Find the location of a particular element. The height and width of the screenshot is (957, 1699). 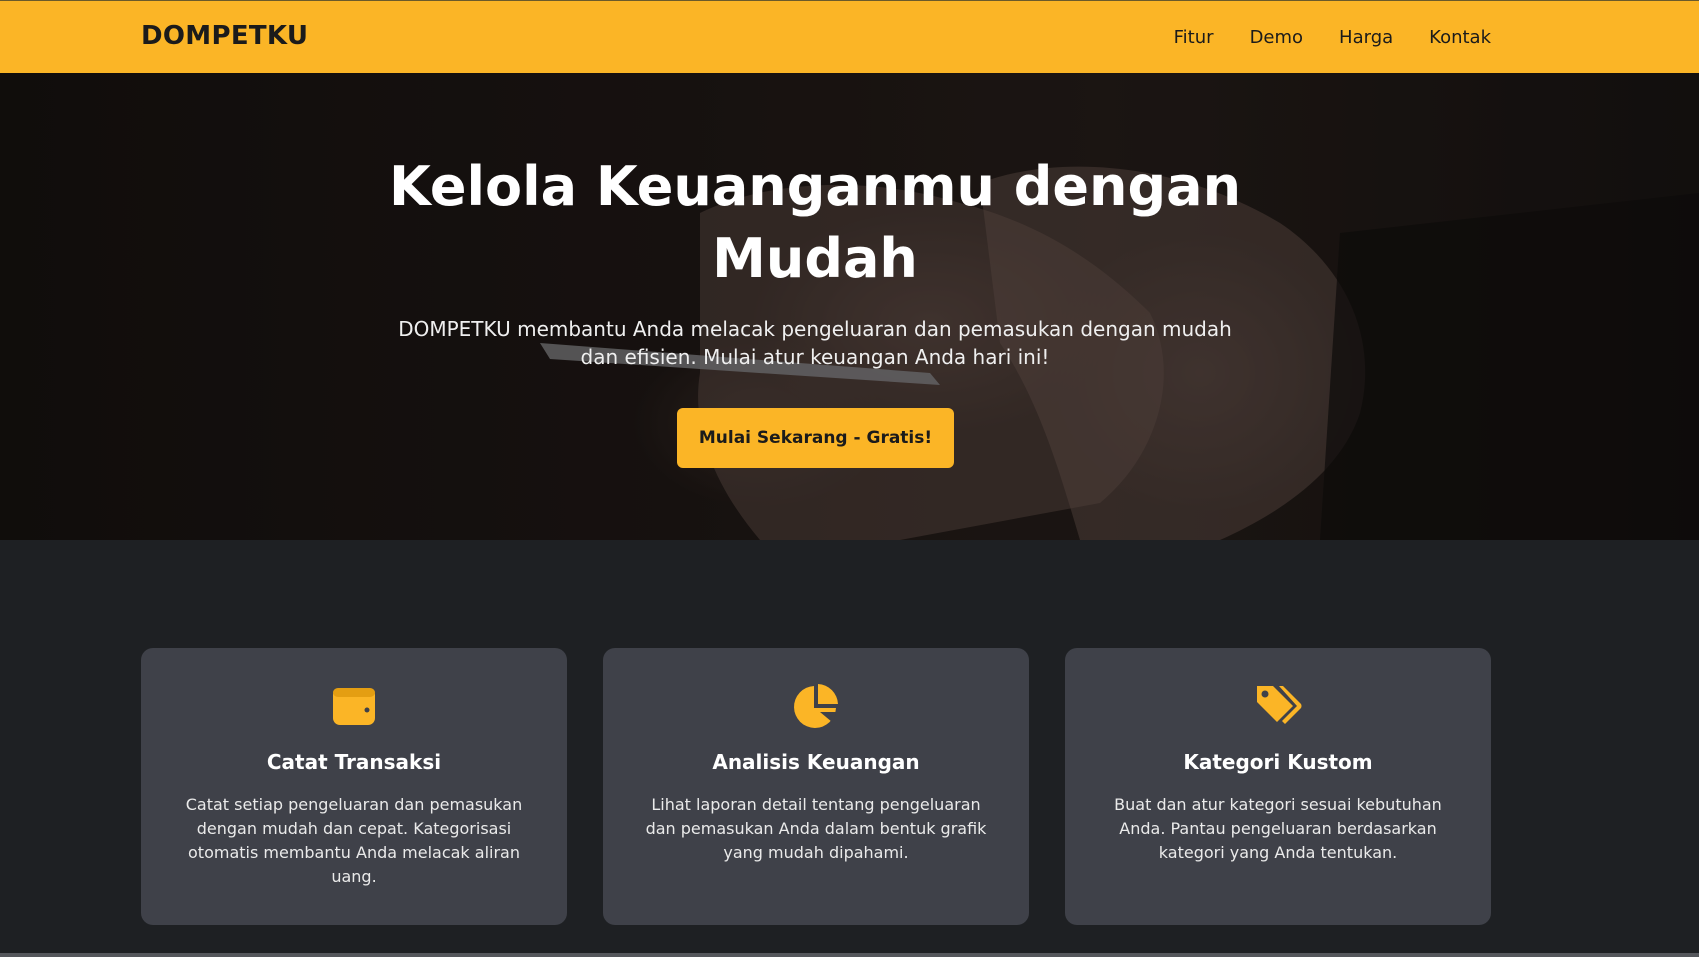

pie-chart-icon is located at coordinates (816, 706).